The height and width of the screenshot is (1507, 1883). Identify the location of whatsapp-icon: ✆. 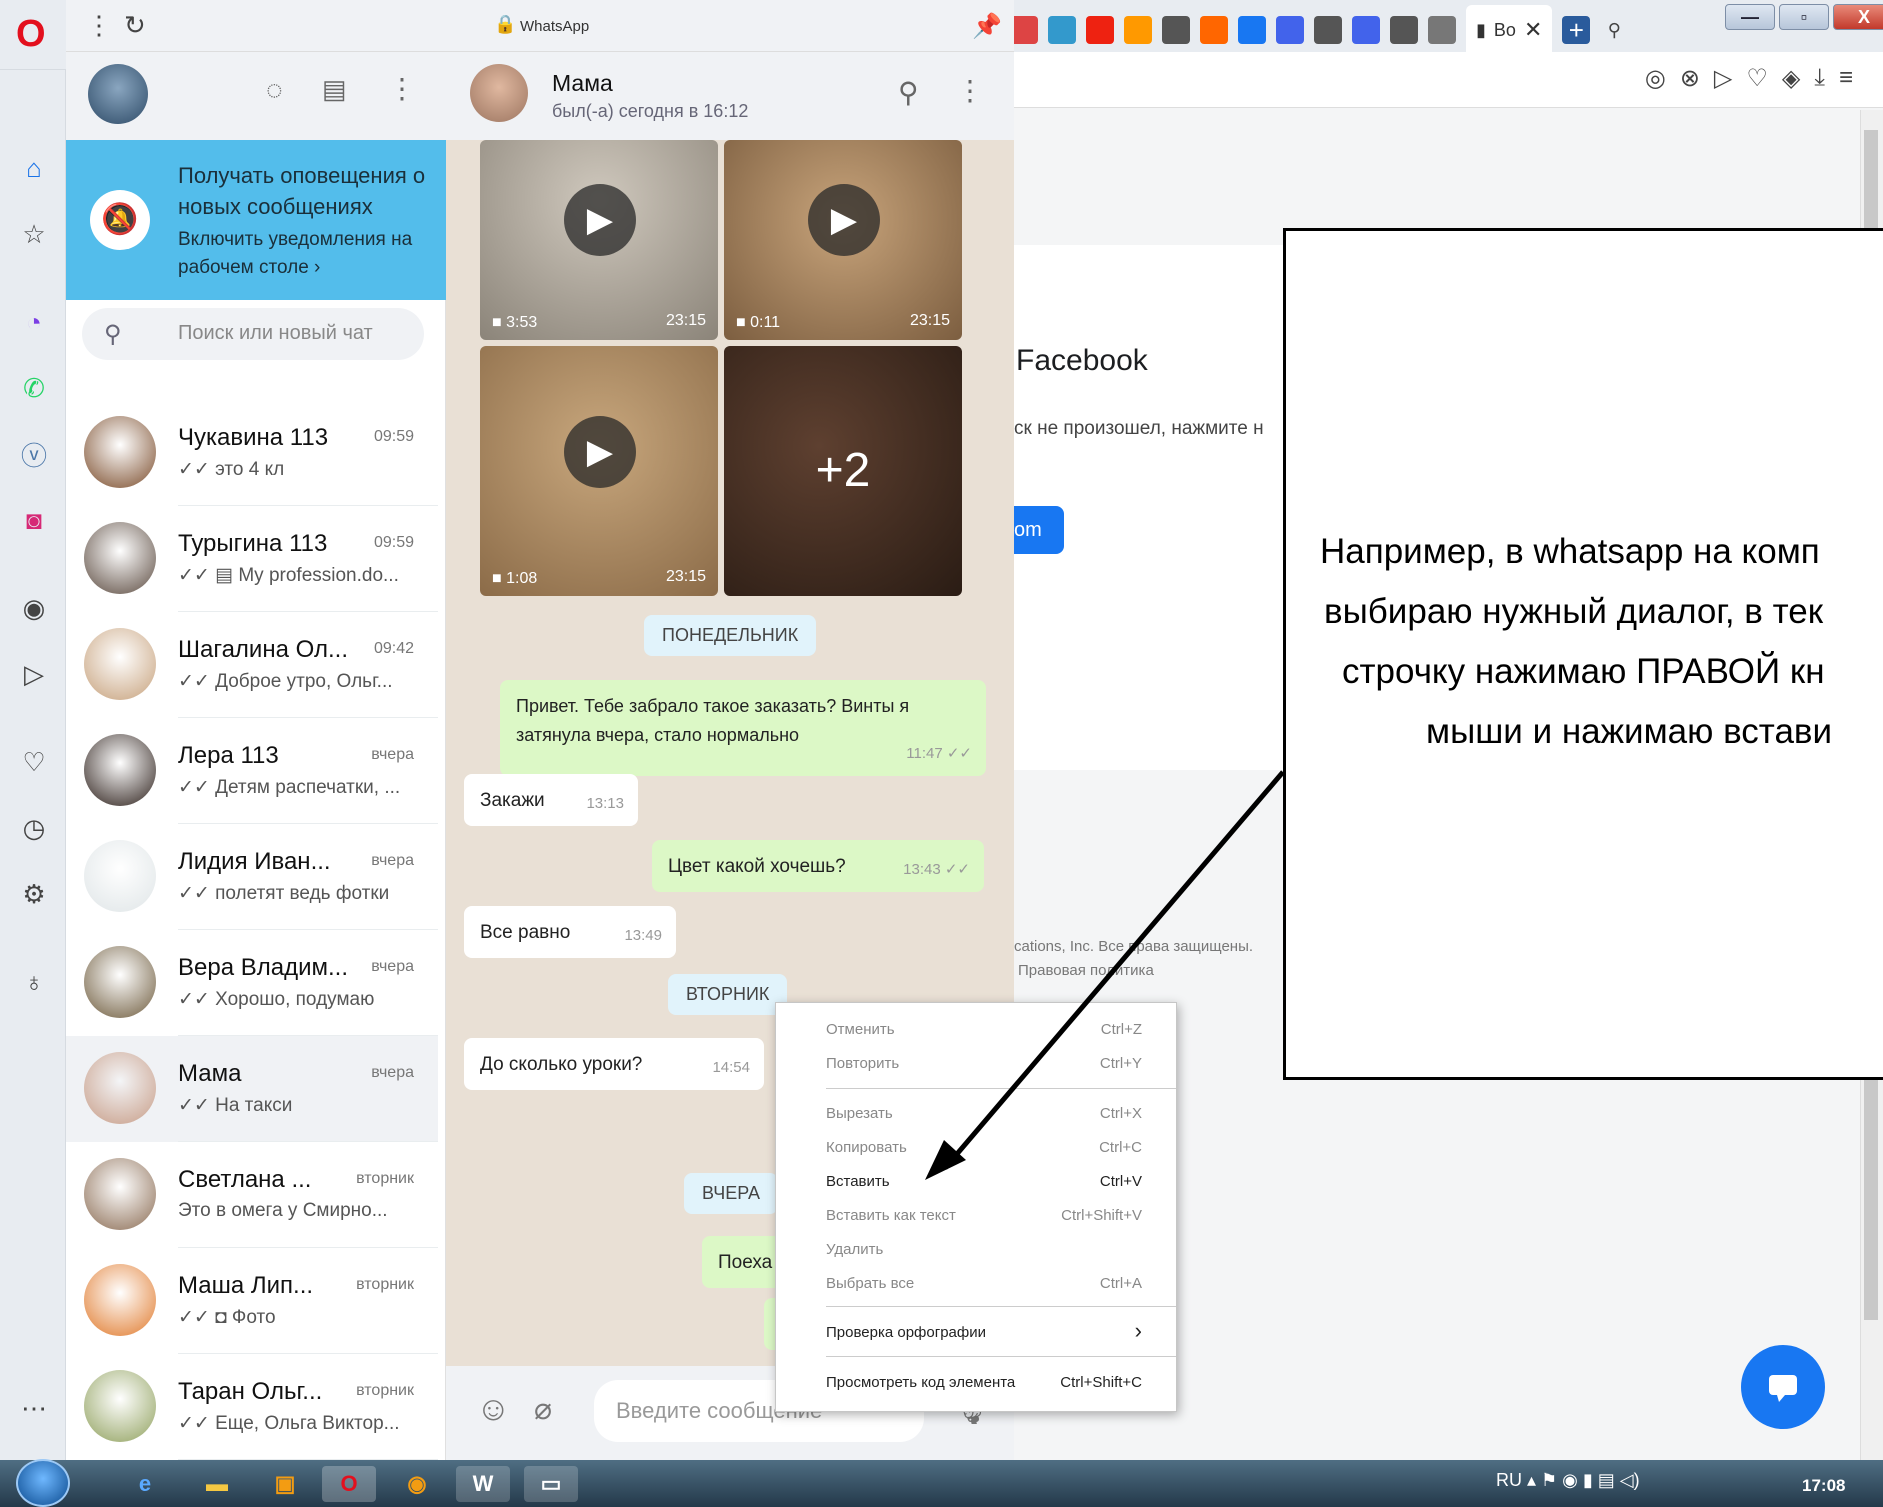
(34, 388).